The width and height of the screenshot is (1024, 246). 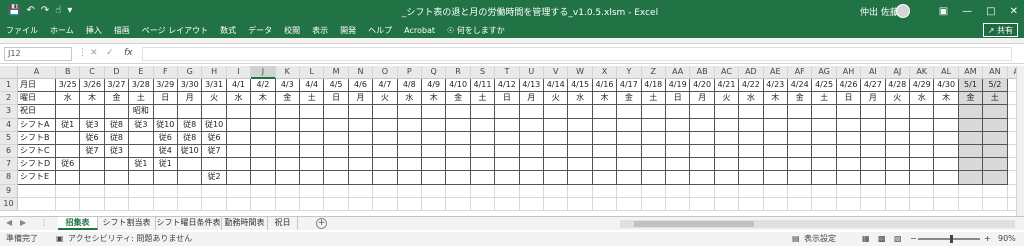 I want to click on cell-m5, so click(x=336, y=138).